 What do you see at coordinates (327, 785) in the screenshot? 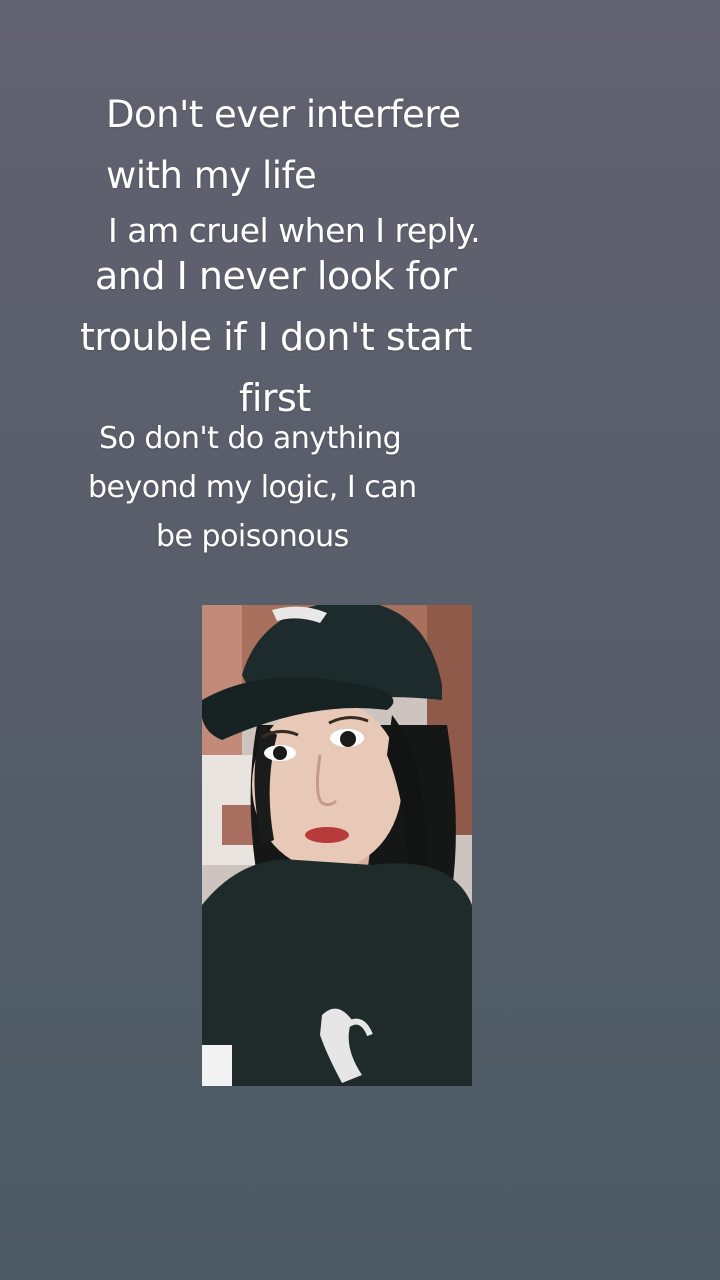
I see `face-shape` at bounding box center [327, 785].